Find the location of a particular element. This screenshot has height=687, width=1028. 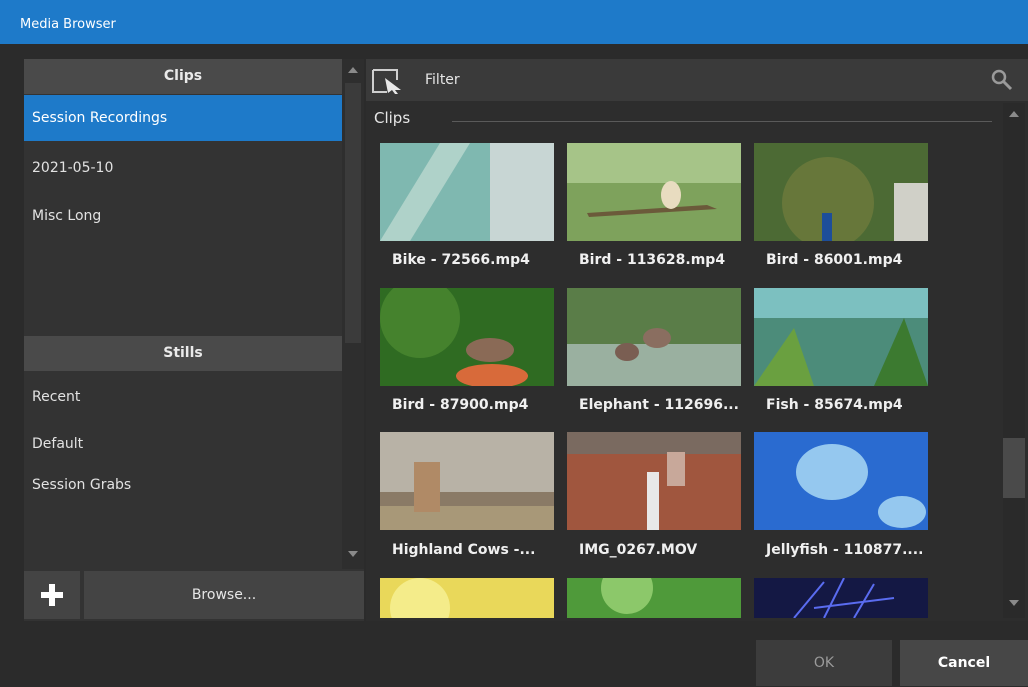

window-title: Media Browser is located at coordinates (68, 24).